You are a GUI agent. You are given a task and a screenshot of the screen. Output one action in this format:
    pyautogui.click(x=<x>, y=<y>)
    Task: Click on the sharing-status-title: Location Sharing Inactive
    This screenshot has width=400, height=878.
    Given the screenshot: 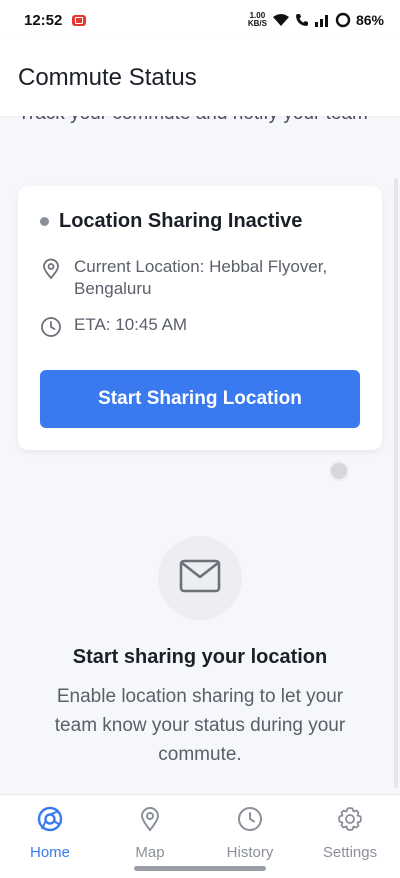 What is the action you would take?
    pyautogui.click(x=181, y=221)
    